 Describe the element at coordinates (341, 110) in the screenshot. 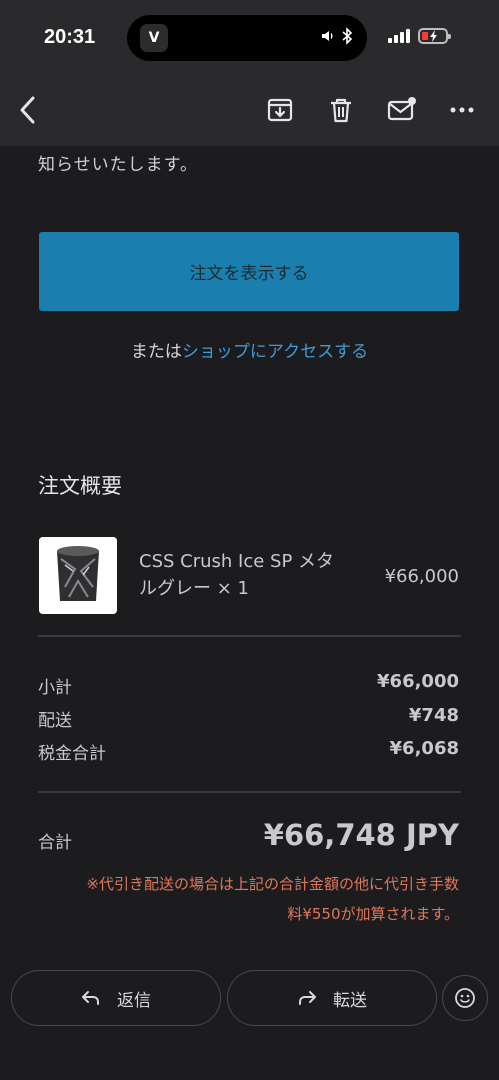

I see `trash-icon` at that location.